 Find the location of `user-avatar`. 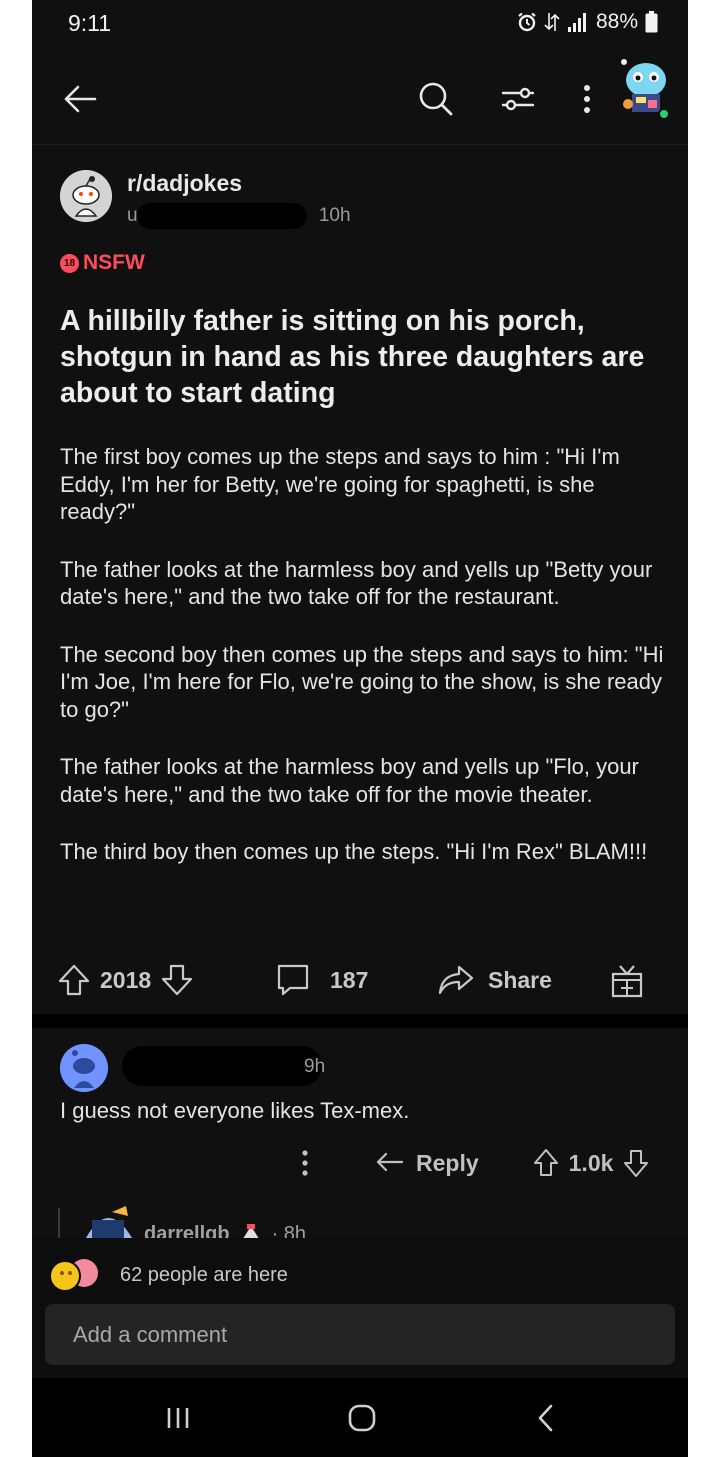

user-avatar is located at coordinates (644, 88).